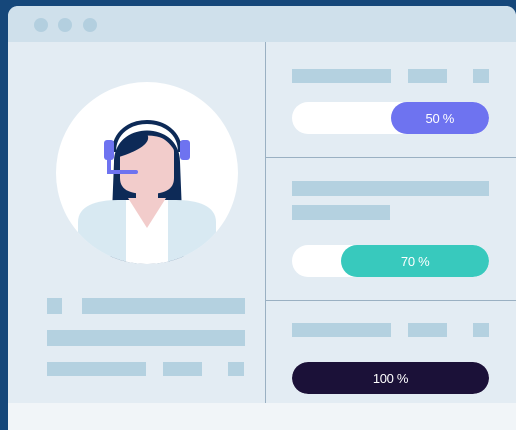 This screenshot has width=516, height=430. I want to click on progress-label-1: 50 %, so click(440, 118).